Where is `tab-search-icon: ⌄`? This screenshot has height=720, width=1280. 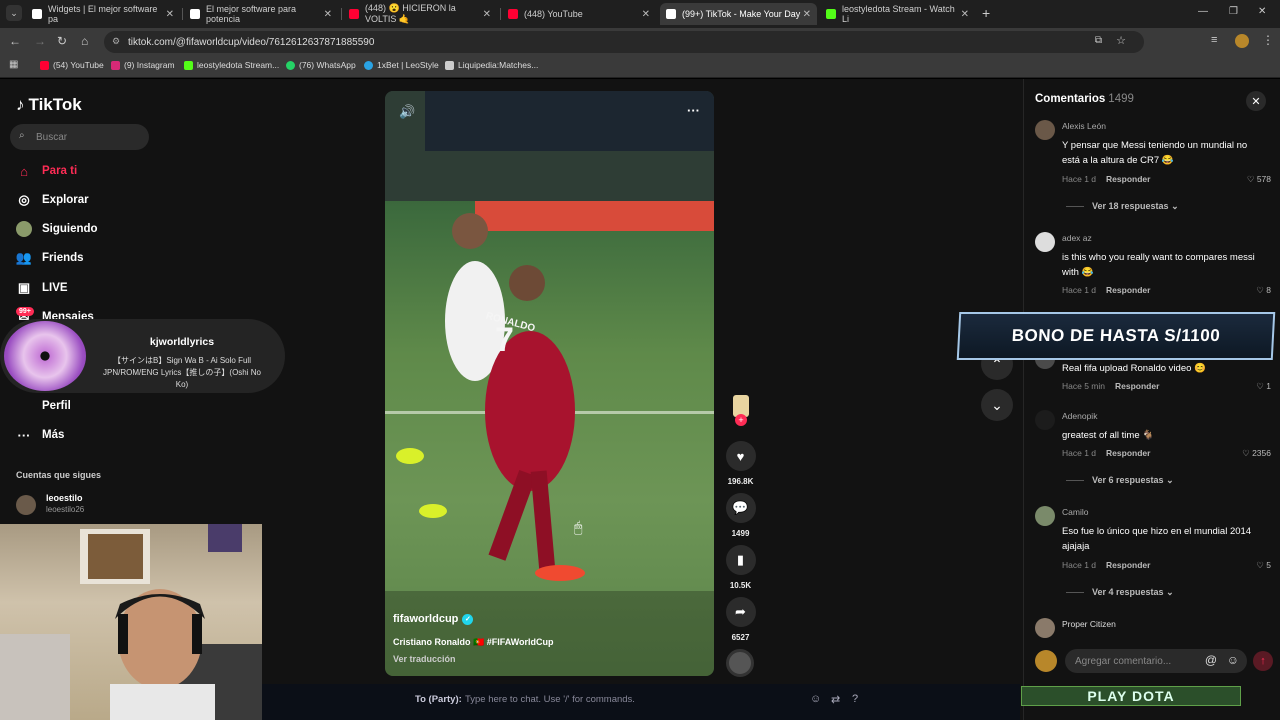 tab-search-icon: ⌄ is located at coordinates (14, 13).